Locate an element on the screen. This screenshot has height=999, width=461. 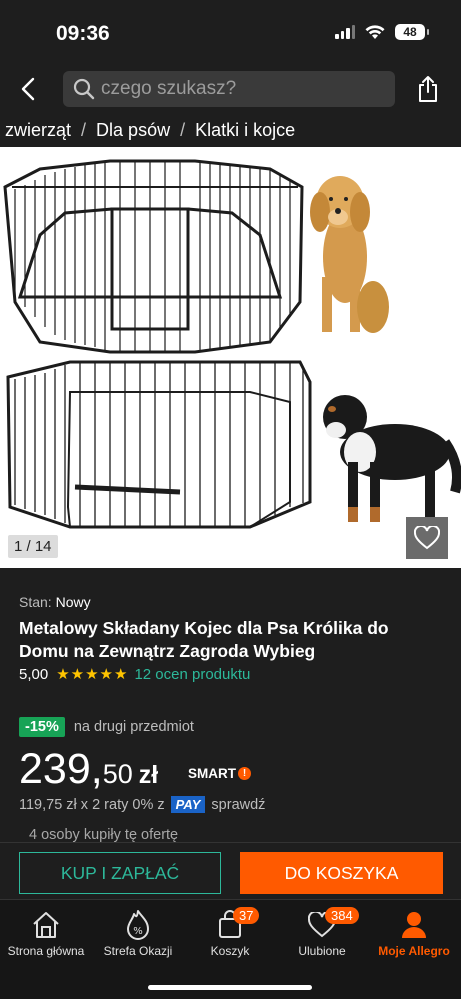
share-button is located at coordinates (428, 89).